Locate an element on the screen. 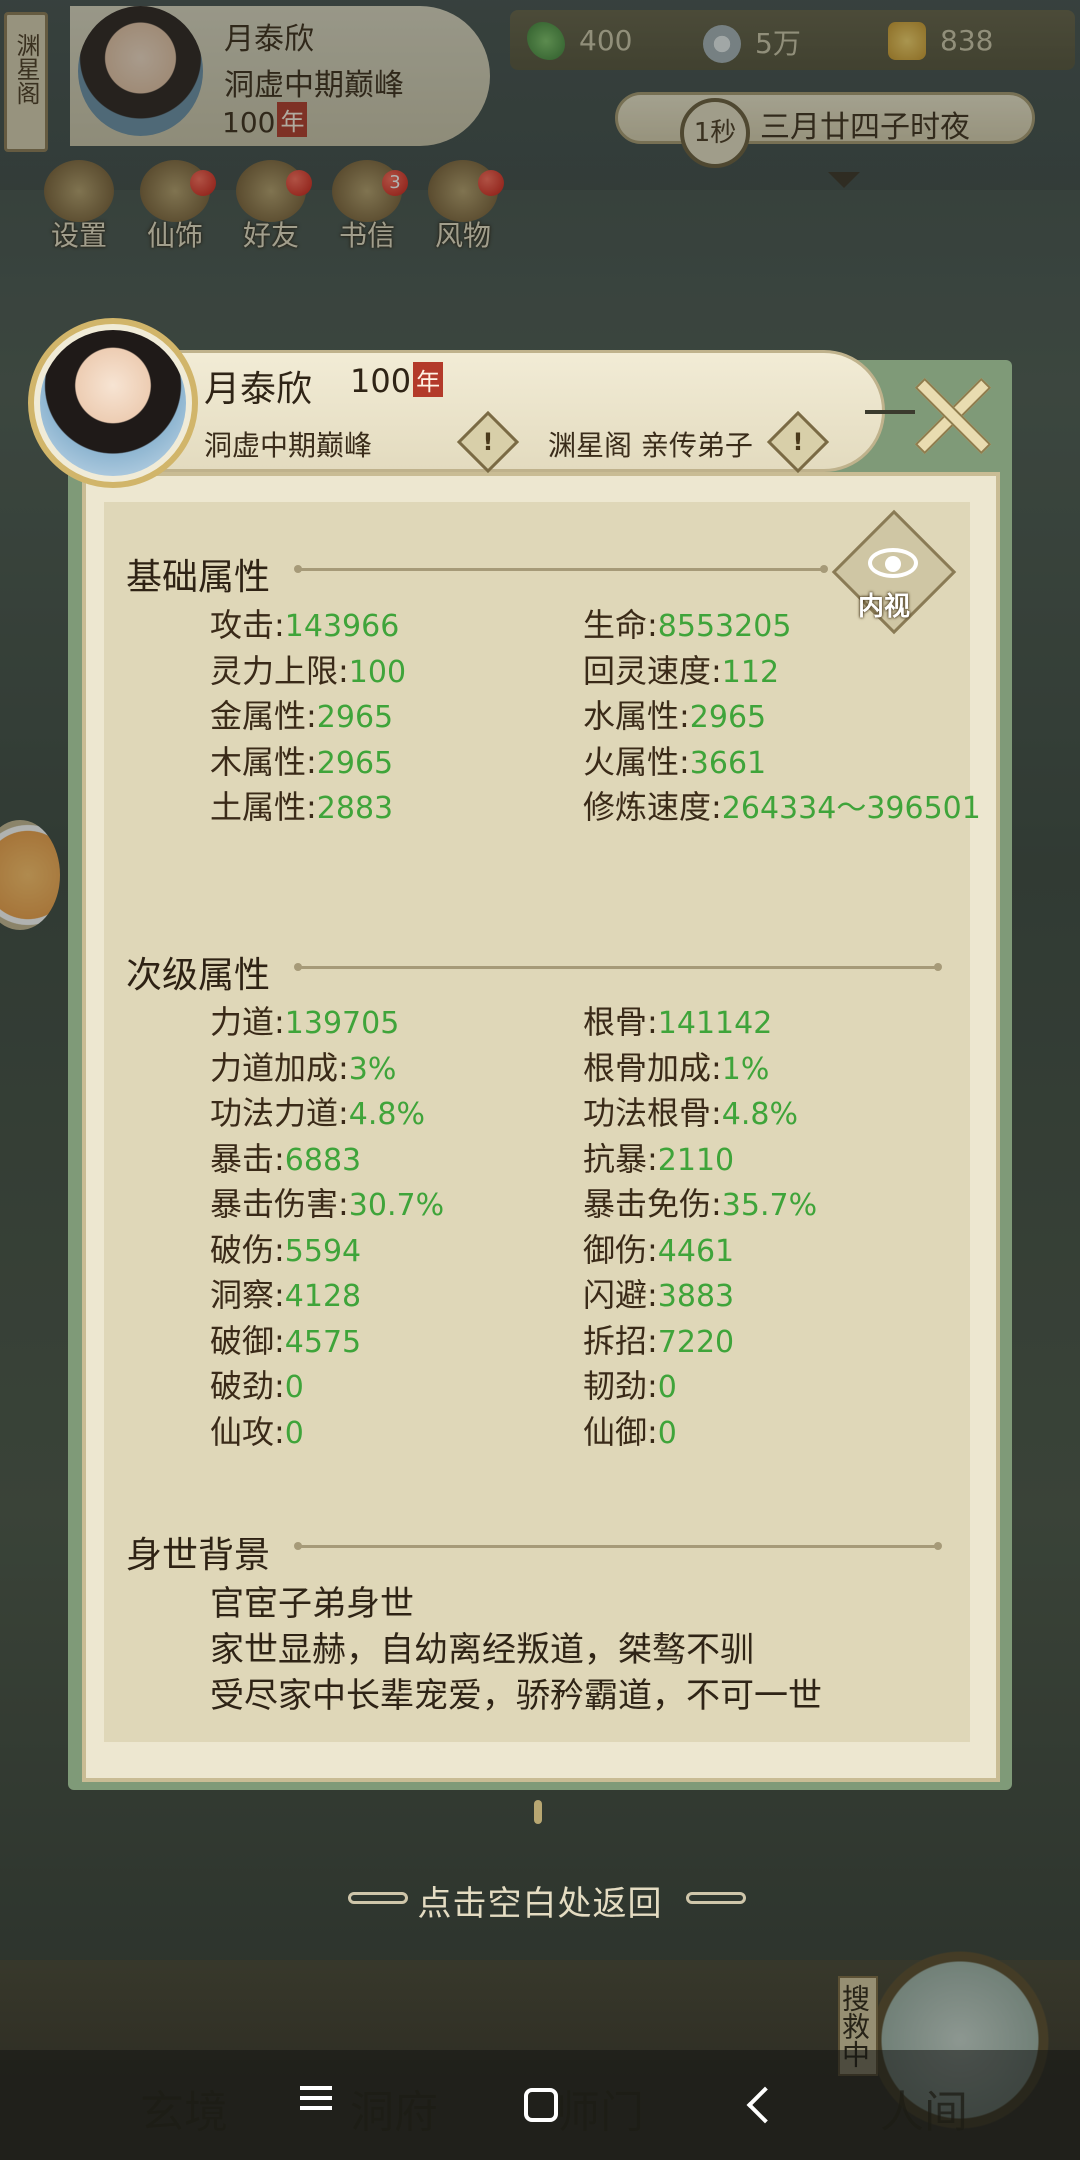  attr-value: 6883 is located at coordinates (323, 1160).